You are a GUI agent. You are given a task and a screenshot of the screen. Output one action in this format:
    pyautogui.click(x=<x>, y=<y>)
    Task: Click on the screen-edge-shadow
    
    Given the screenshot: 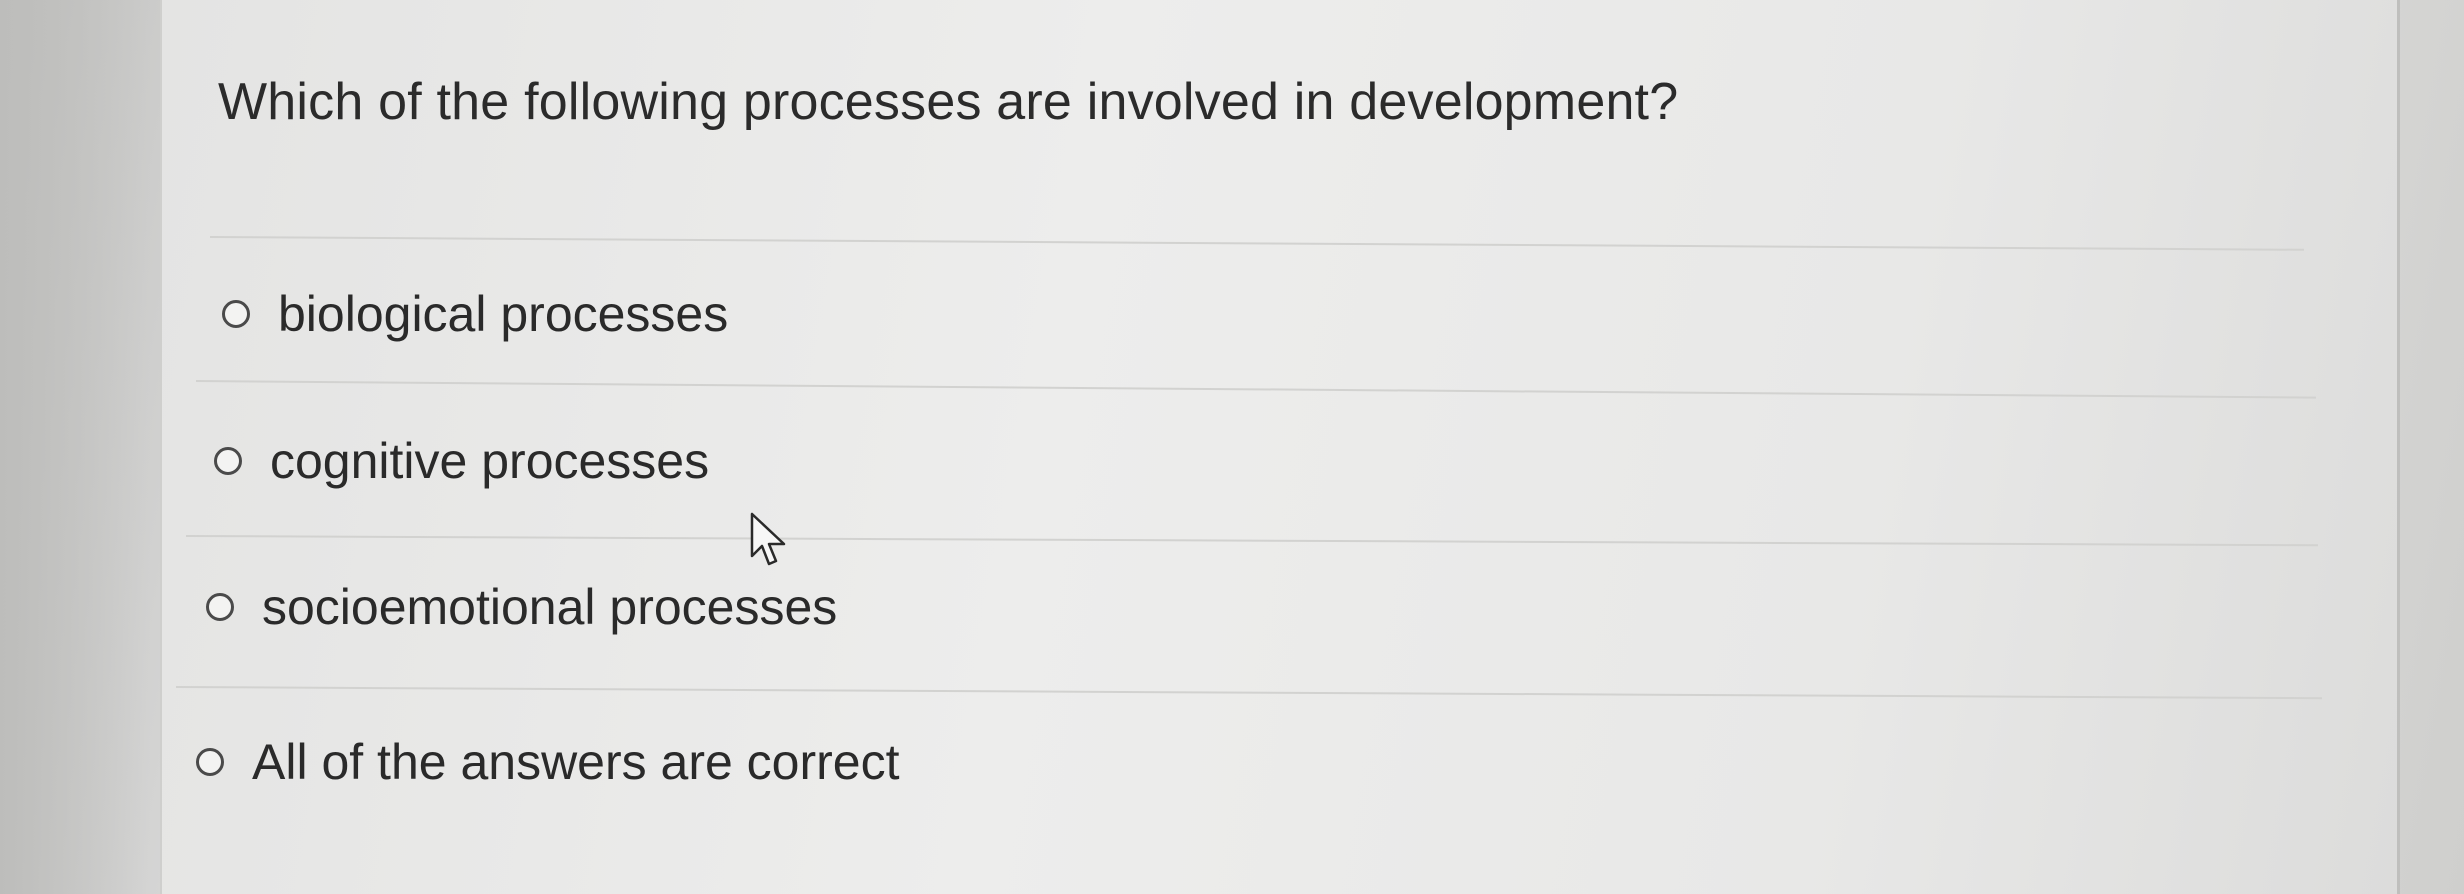 What is the action you would take?
    pyautogui.click(x=75, y=447)
    